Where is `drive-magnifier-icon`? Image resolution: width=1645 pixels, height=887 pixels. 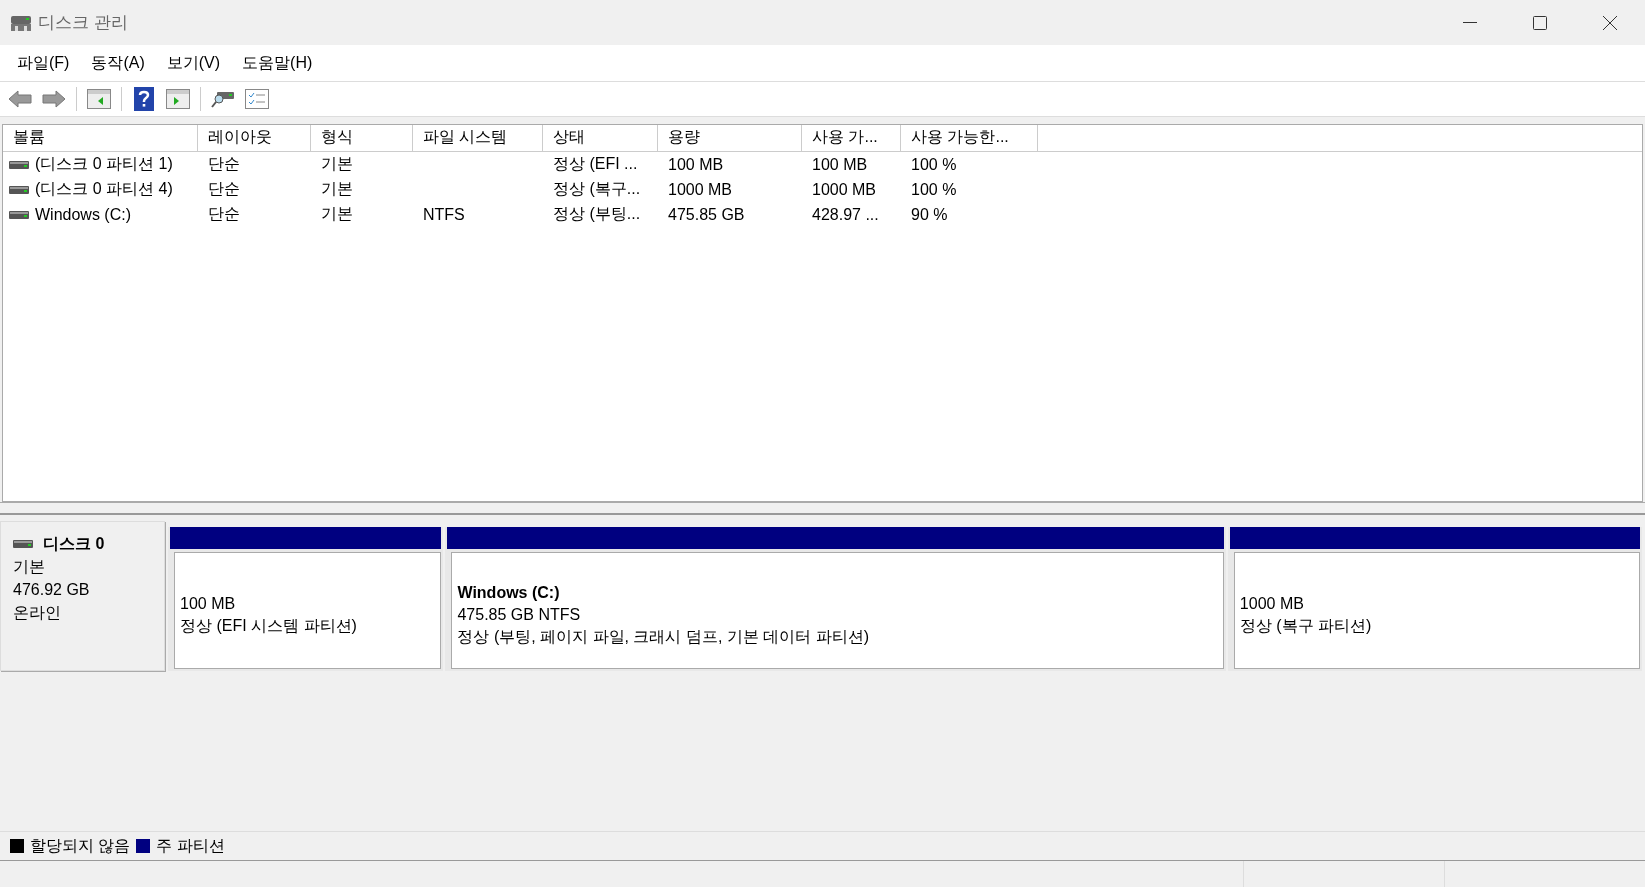
drive-magnifier-icon is located at coordinates (223, 99).